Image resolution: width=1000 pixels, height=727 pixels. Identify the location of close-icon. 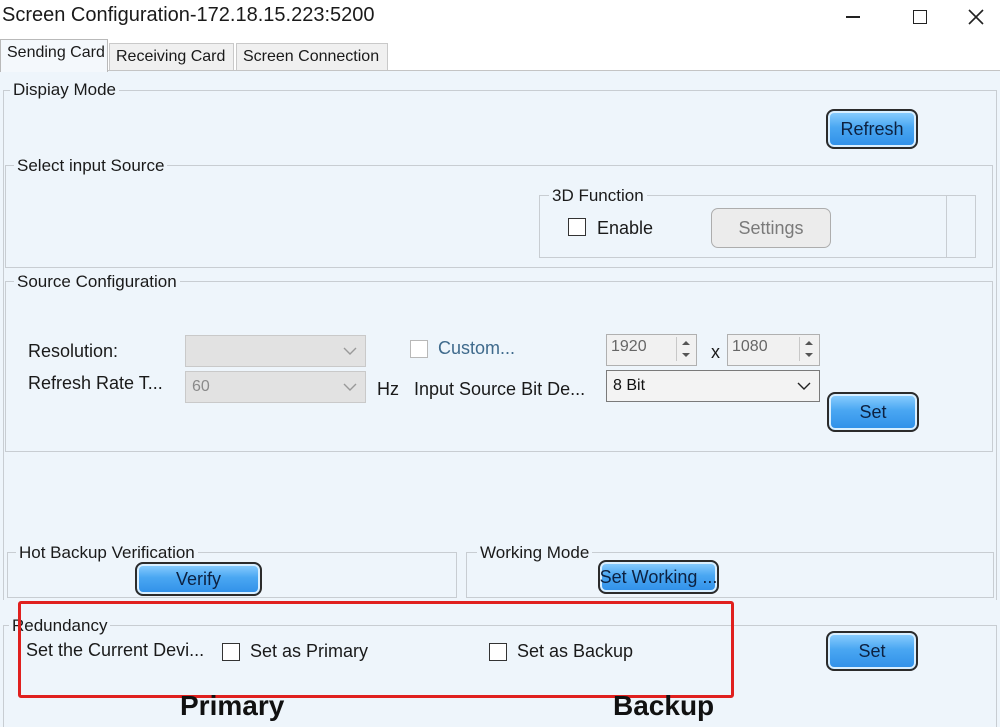
(976, 17).